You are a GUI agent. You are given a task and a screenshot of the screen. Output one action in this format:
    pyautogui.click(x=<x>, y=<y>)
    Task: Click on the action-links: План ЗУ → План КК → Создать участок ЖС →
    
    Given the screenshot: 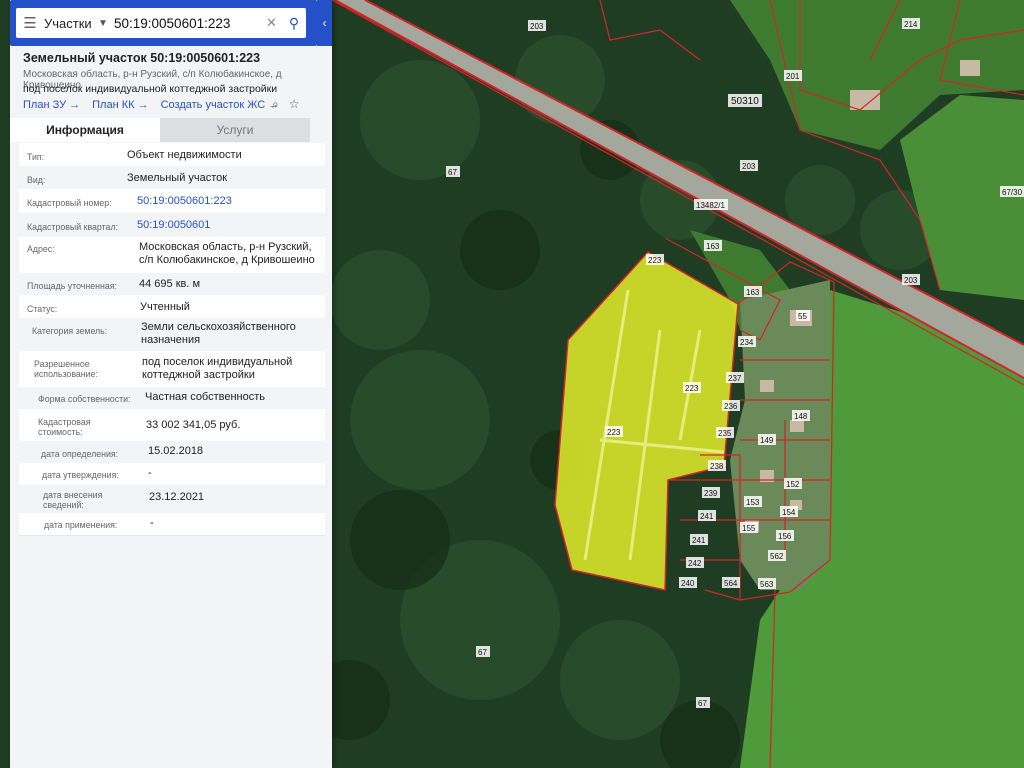 What is the action you would take?
    pyautogui.click(x=151, y=105)
    